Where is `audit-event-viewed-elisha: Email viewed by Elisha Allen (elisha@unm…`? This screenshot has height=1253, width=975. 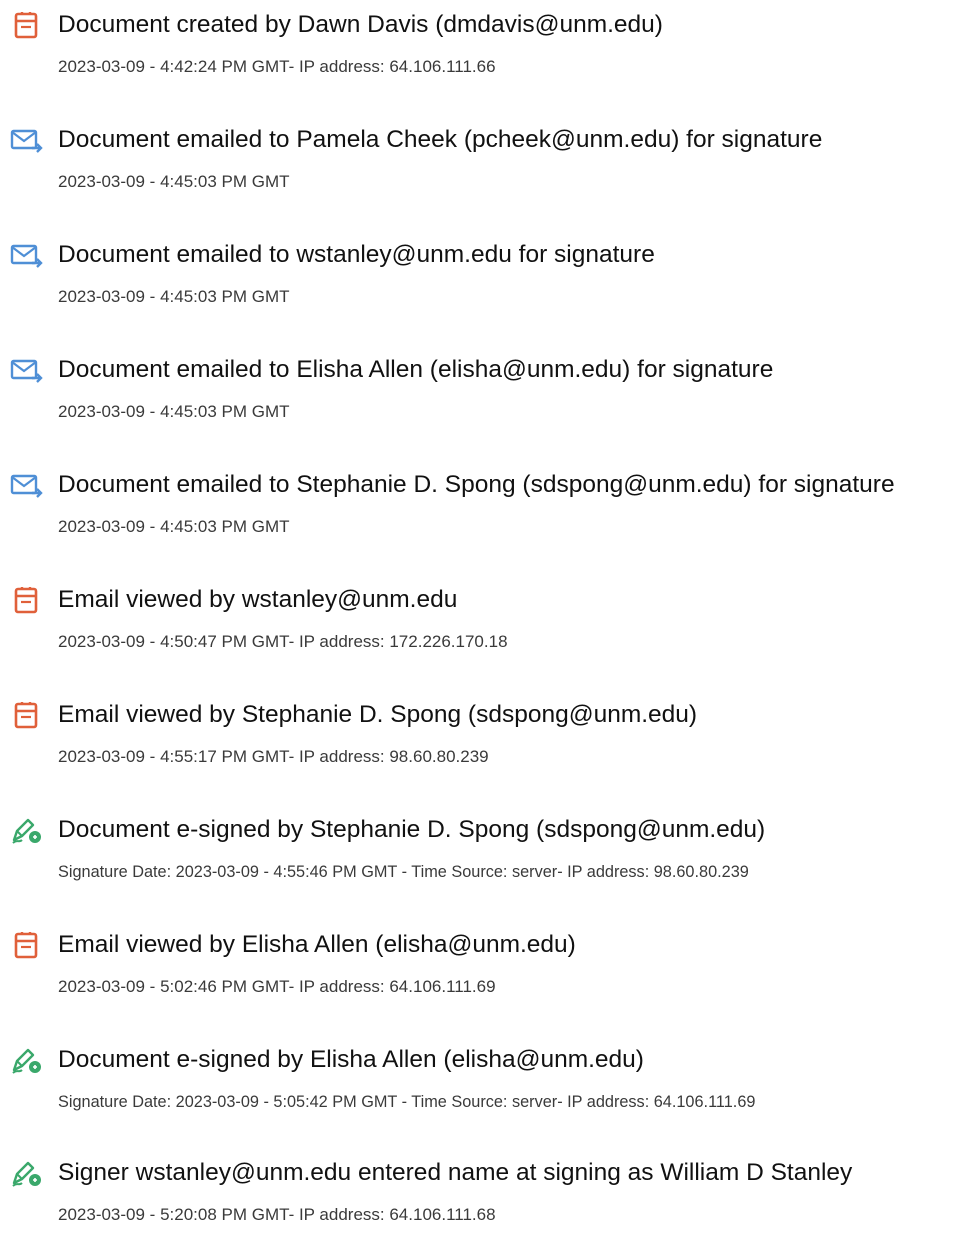 audit-event-viewed-elisha: Email viewed by Elisha Allen (elisha@unm… is located at coordinates (487, 975).